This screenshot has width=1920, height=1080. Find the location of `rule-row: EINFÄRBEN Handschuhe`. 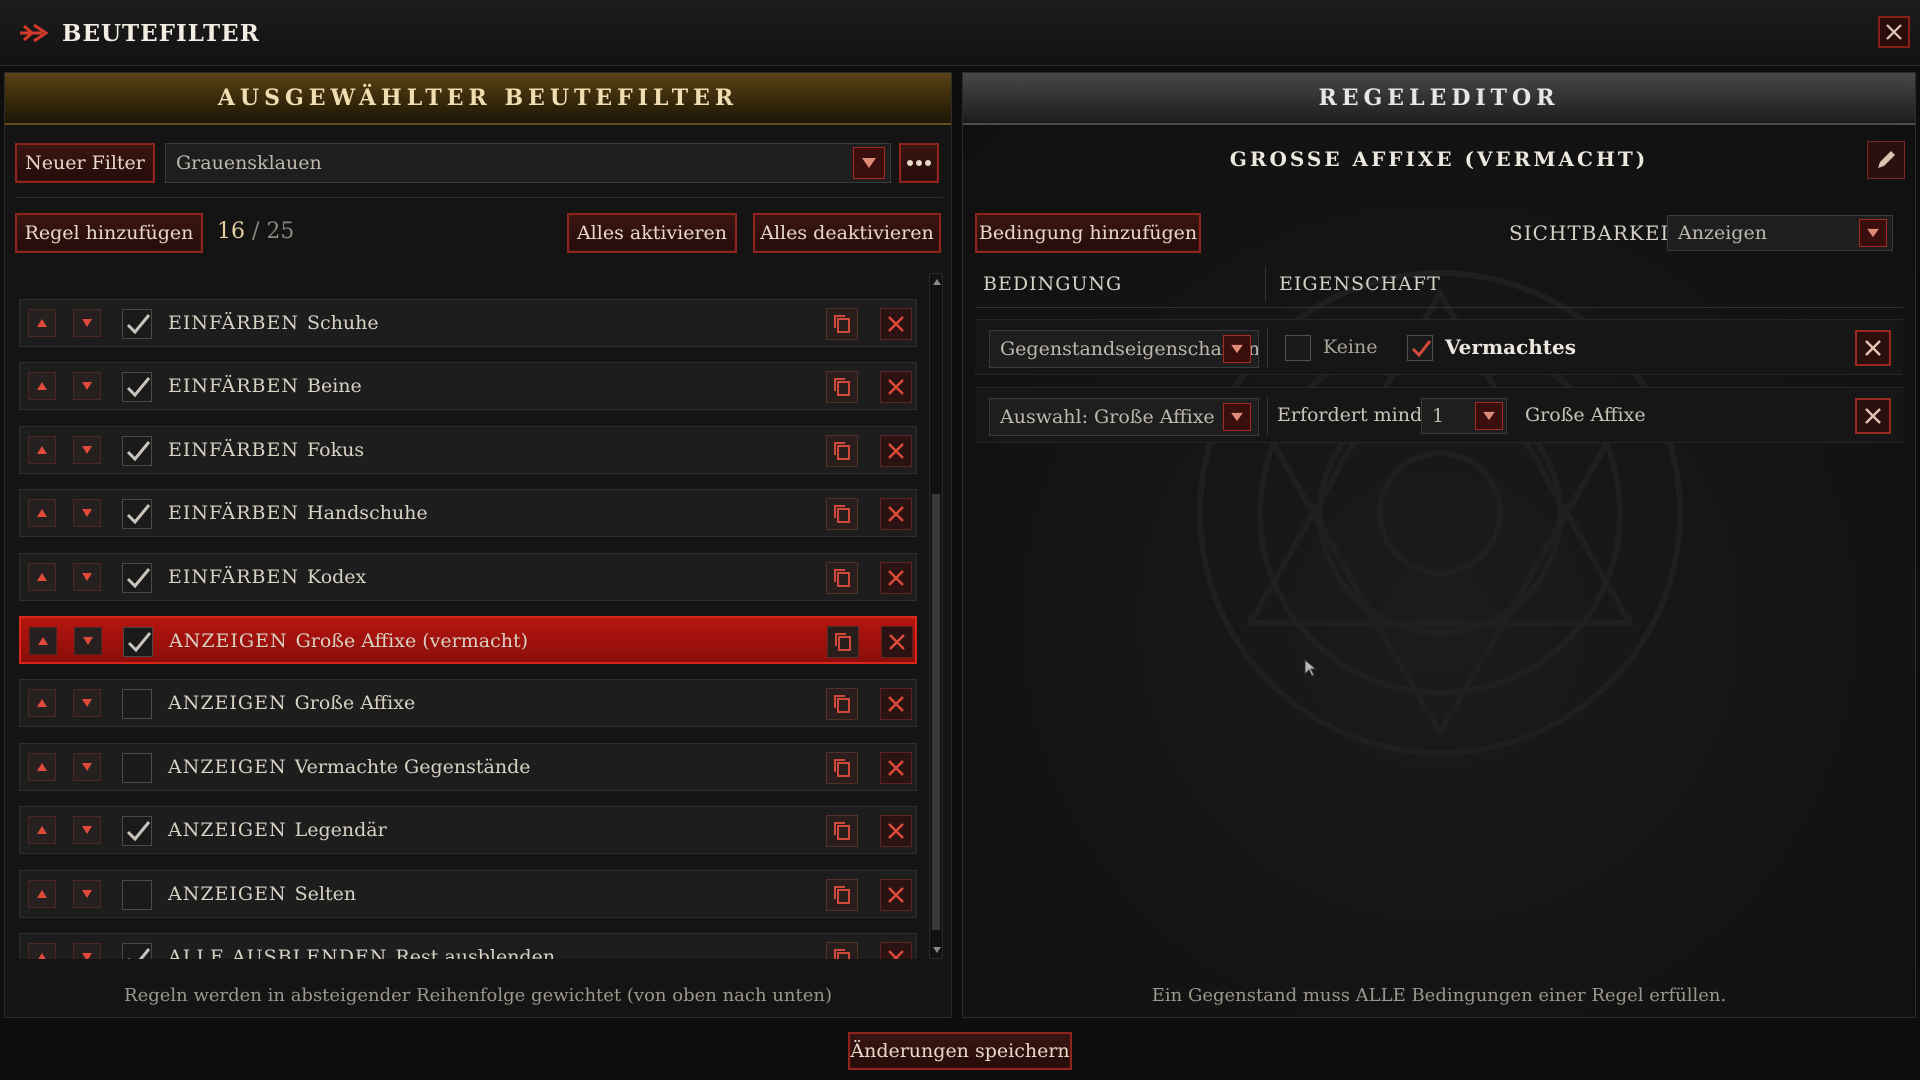

rule-row: EINFÄRBEN Handschuhe is located at coordinates (468, 513).